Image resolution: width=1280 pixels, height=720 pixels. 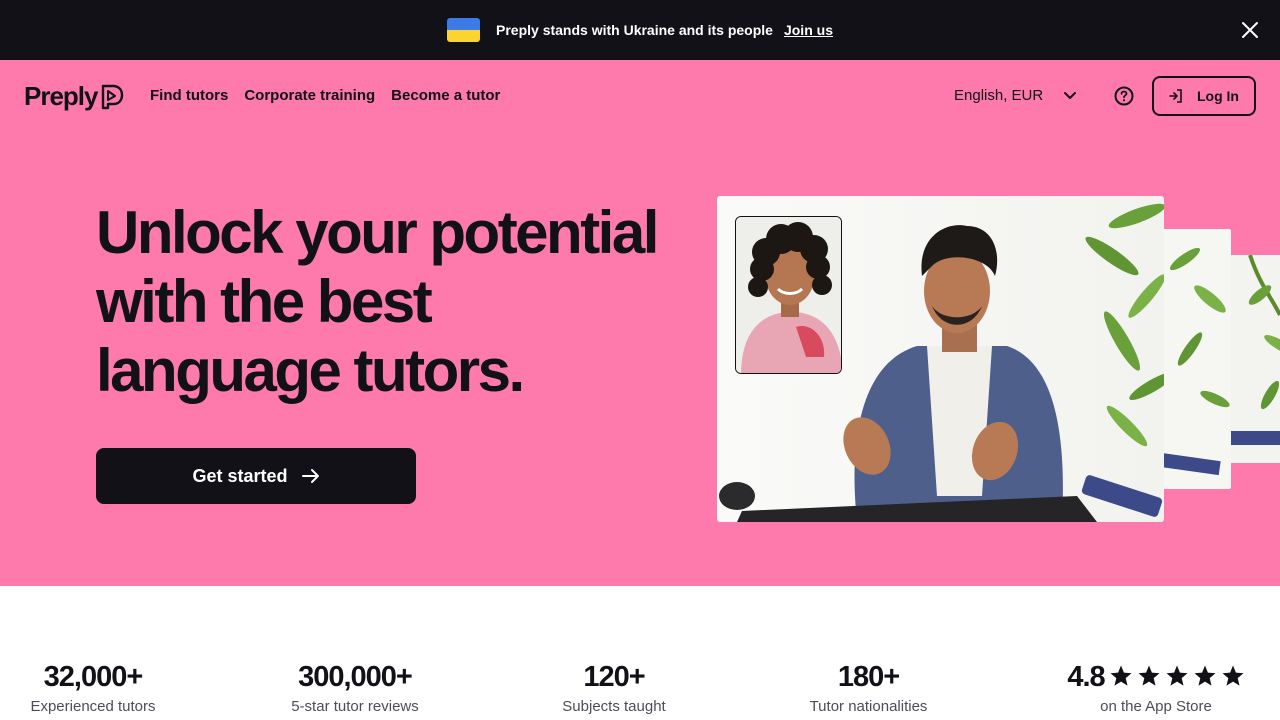 I want to click on stat-value: 300,000+, so click(x=355, y=677).